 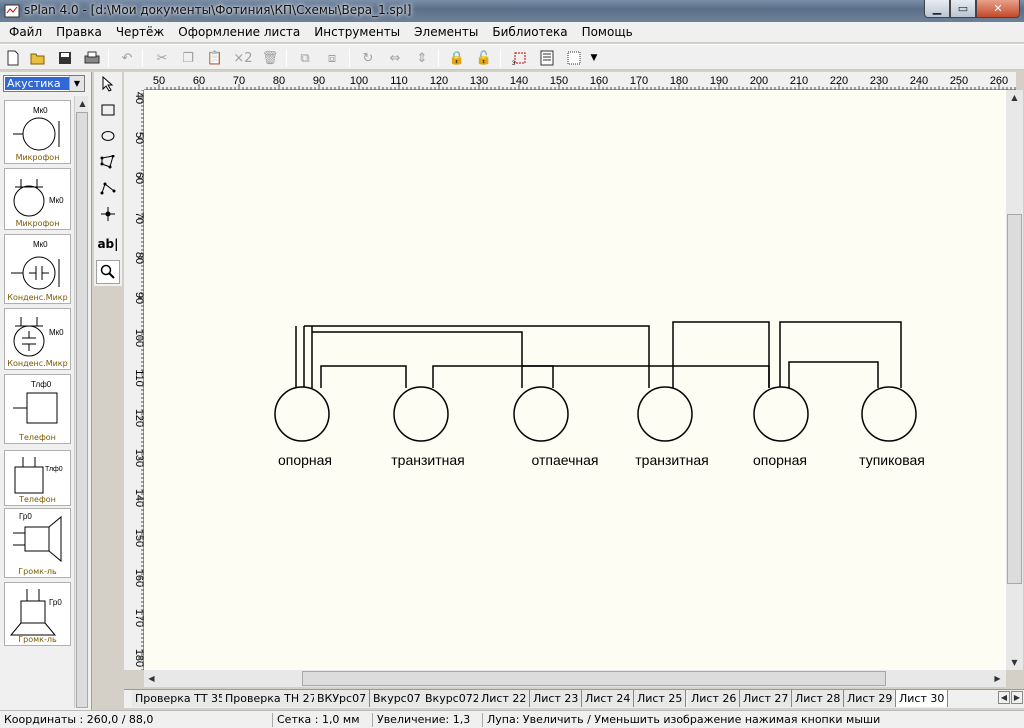 I want to click on library-item-caption: Конденс.Микр, so click(x=37, y=297).